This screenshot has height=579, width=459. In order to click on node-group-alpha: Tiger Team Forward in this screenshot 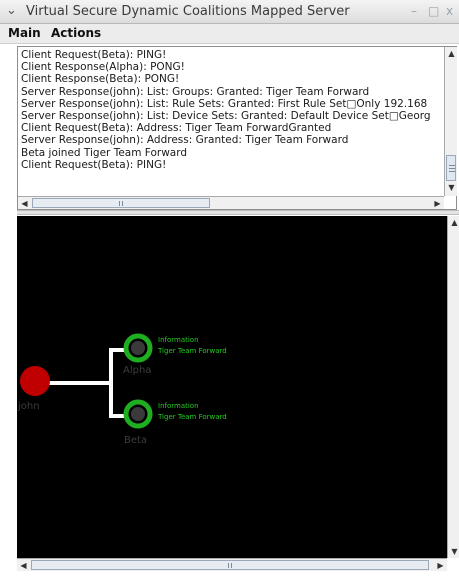, I will do `click(192, 351)`.